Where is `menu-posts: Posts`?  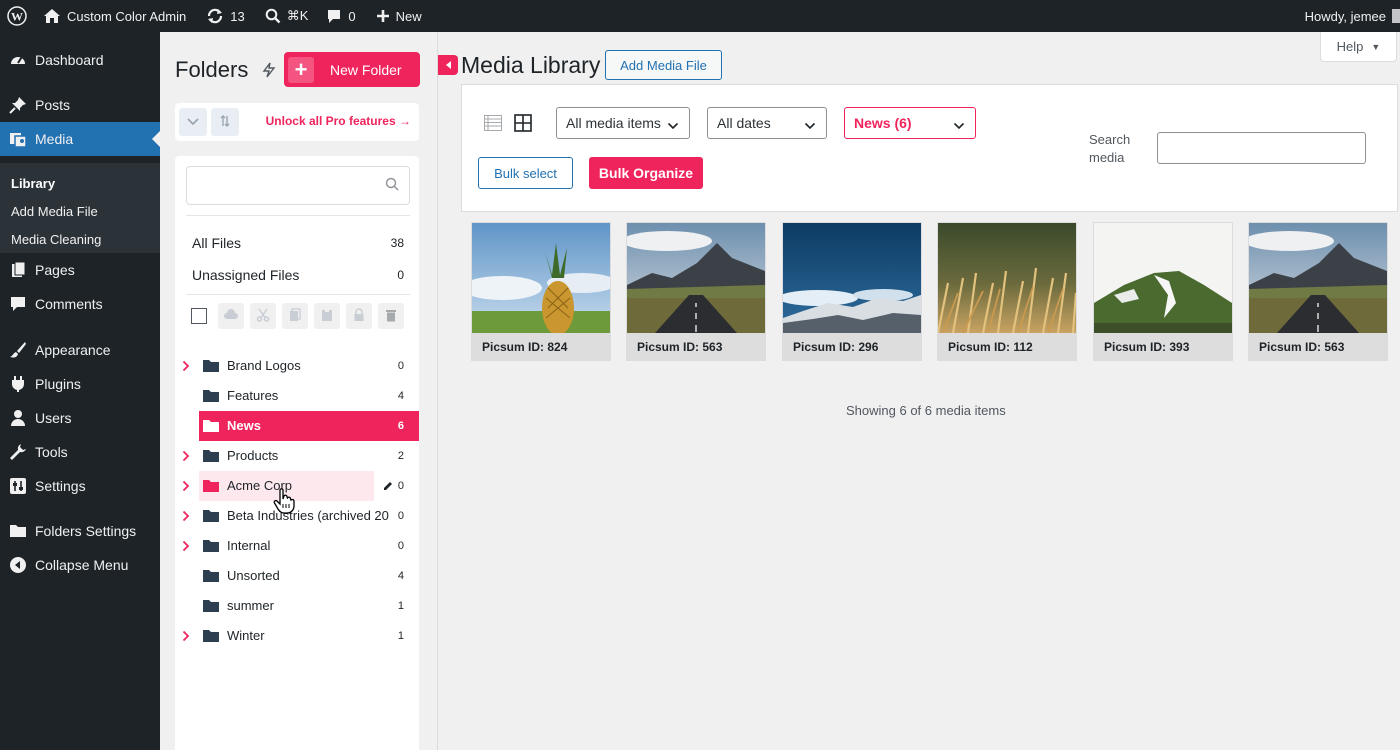
menu-posts: Posts is located at coordinates (80, 105).